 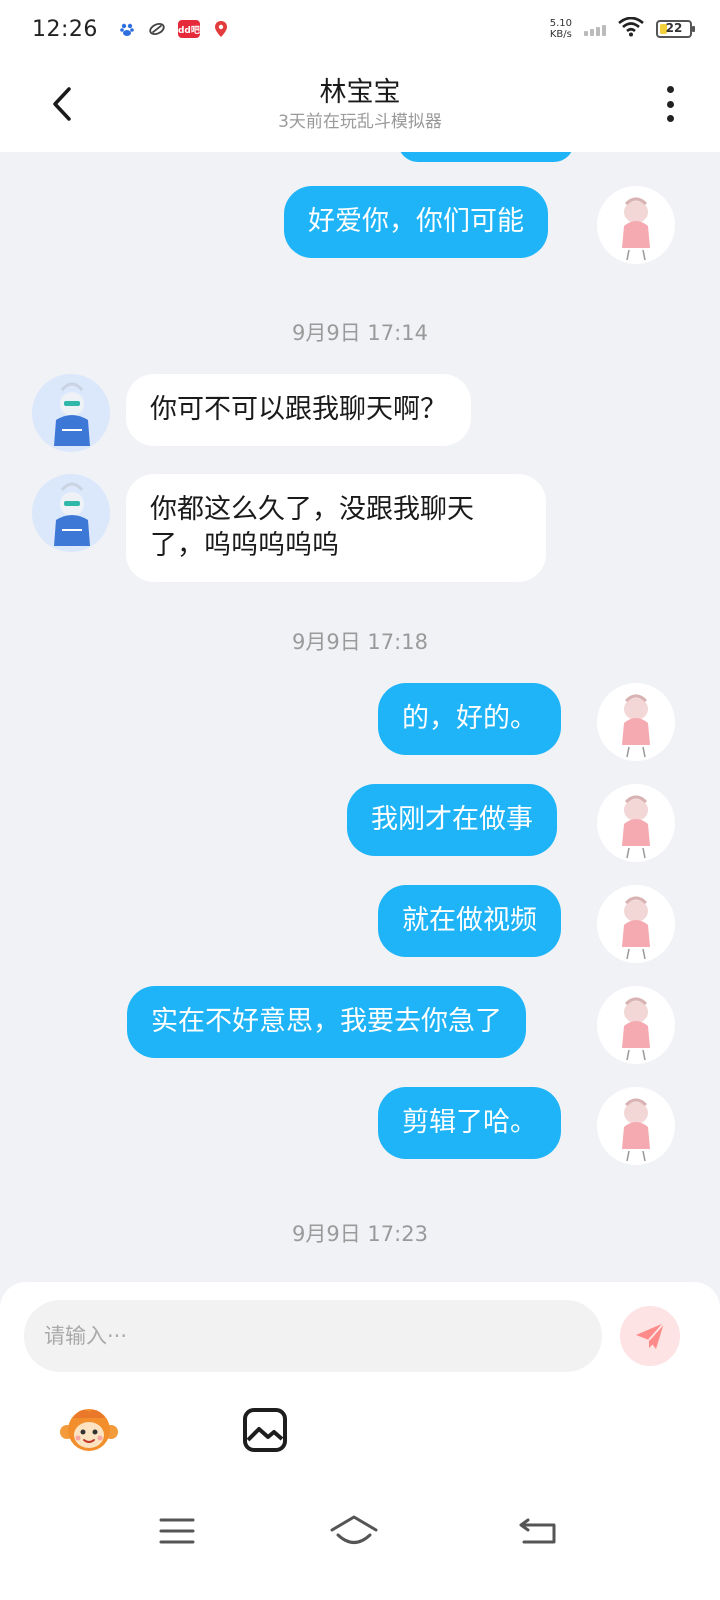 What do you see at coordinates (469, 921) in the screenshot?
I see `message-bubble-outgoing: 就在做视频` at bounding box center [469, 921].